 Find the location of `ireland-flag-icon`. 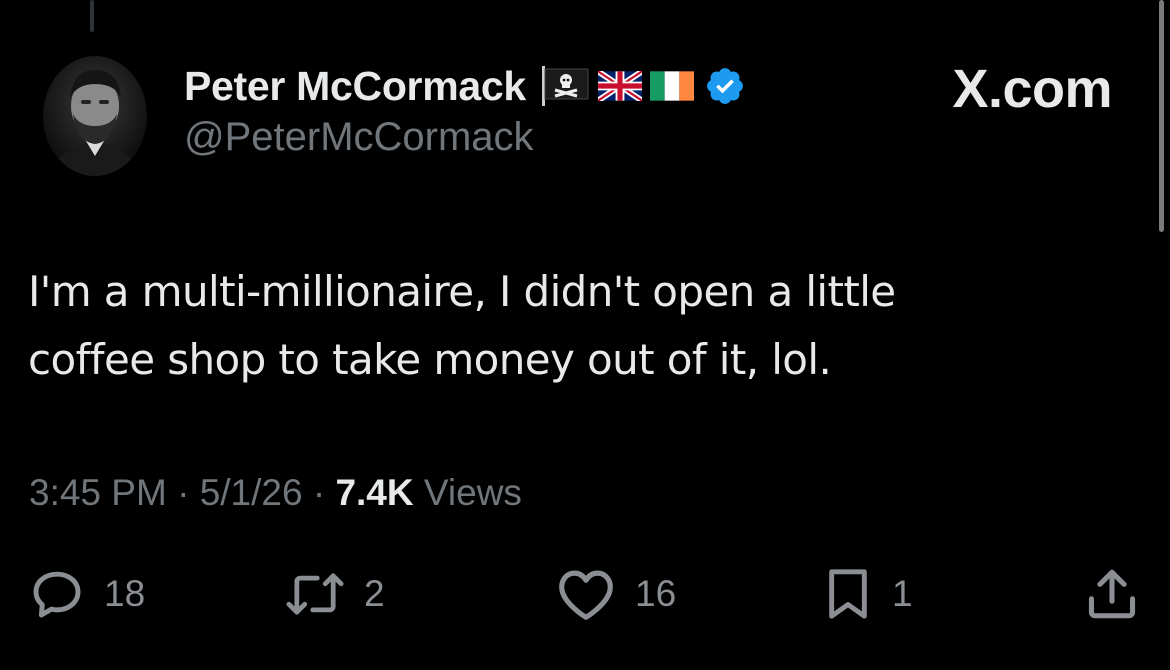

ireland-flag-icon is located at coordinates (671, 86).